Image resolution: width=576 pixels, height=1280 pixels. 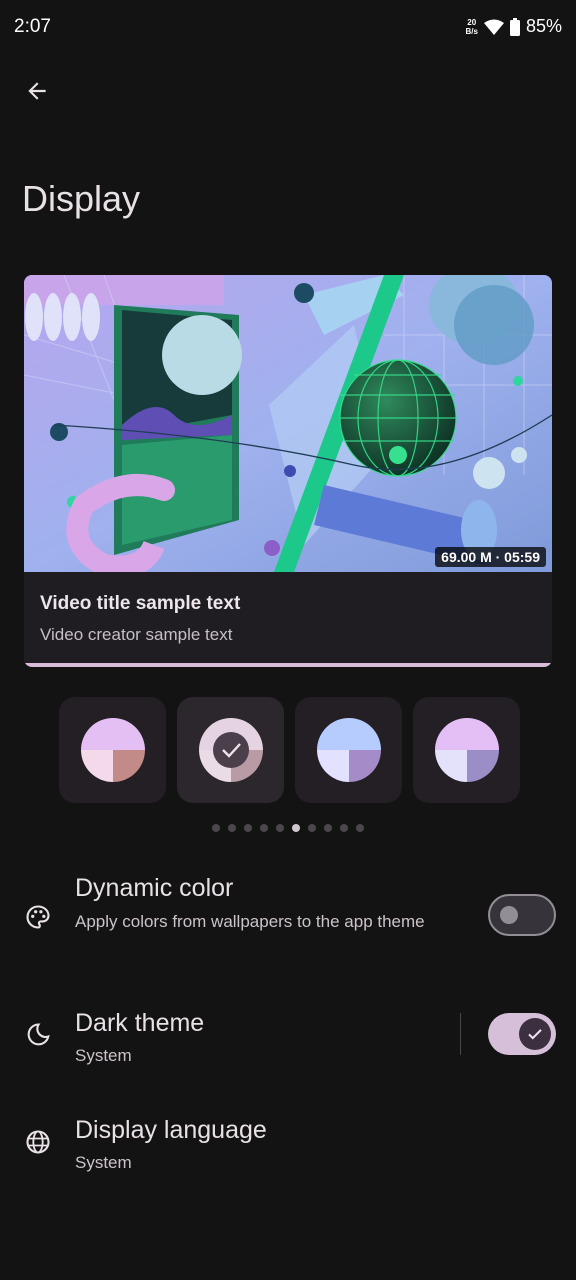 I want to click on dark-theme-switch, so click(x=522, y=1034).